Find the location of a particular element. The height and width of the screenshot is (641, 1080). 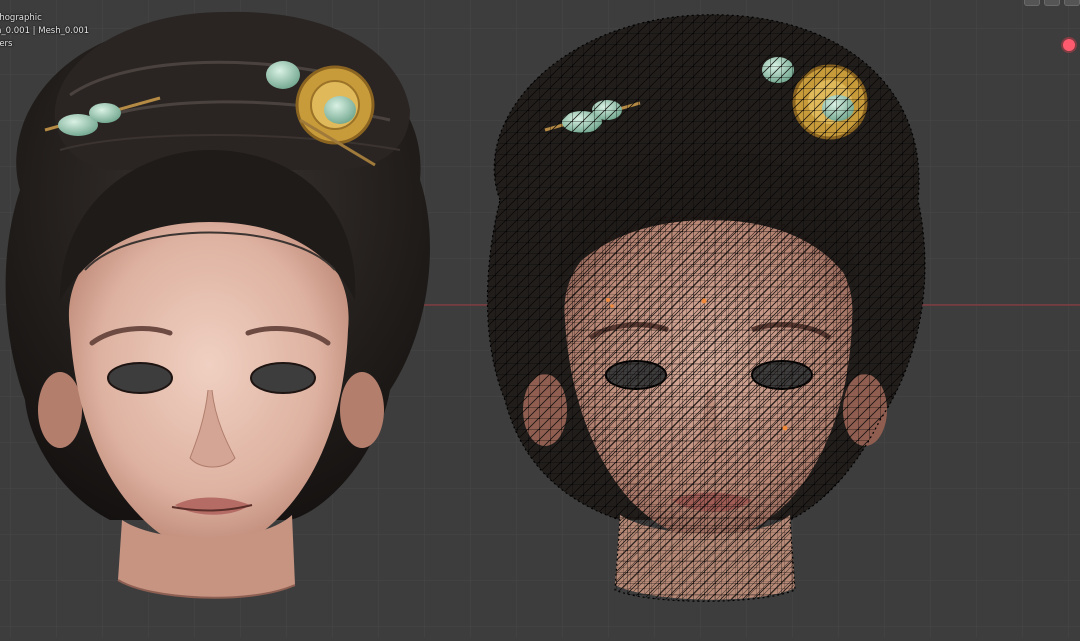

transform-gizmo-x-handle-icon is located at coordinates (1069, 45).